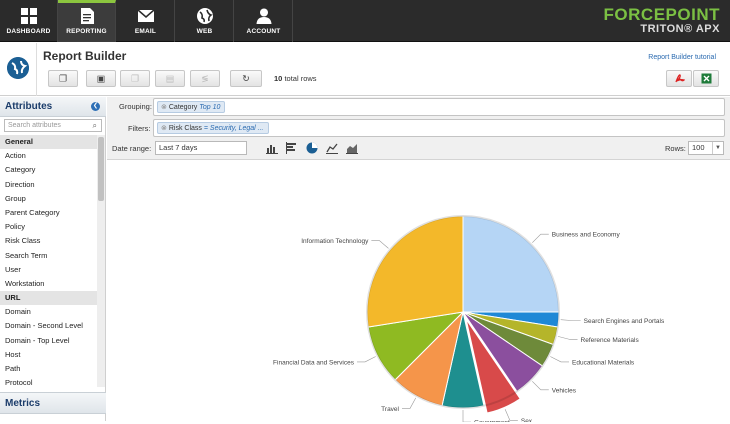 Image resolution: width=730 pixels, height=424 pixels. I want to click on pie-slice-business-and-economy, so click(511, 264).